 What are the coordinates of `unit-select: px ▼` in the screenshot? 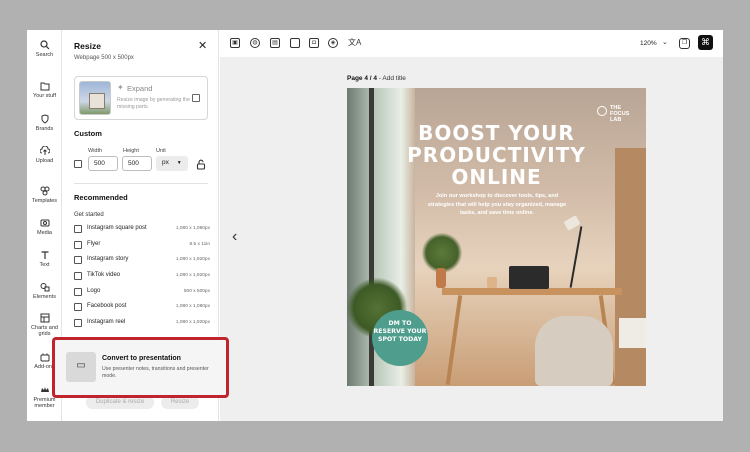 It's located at (172, 163).